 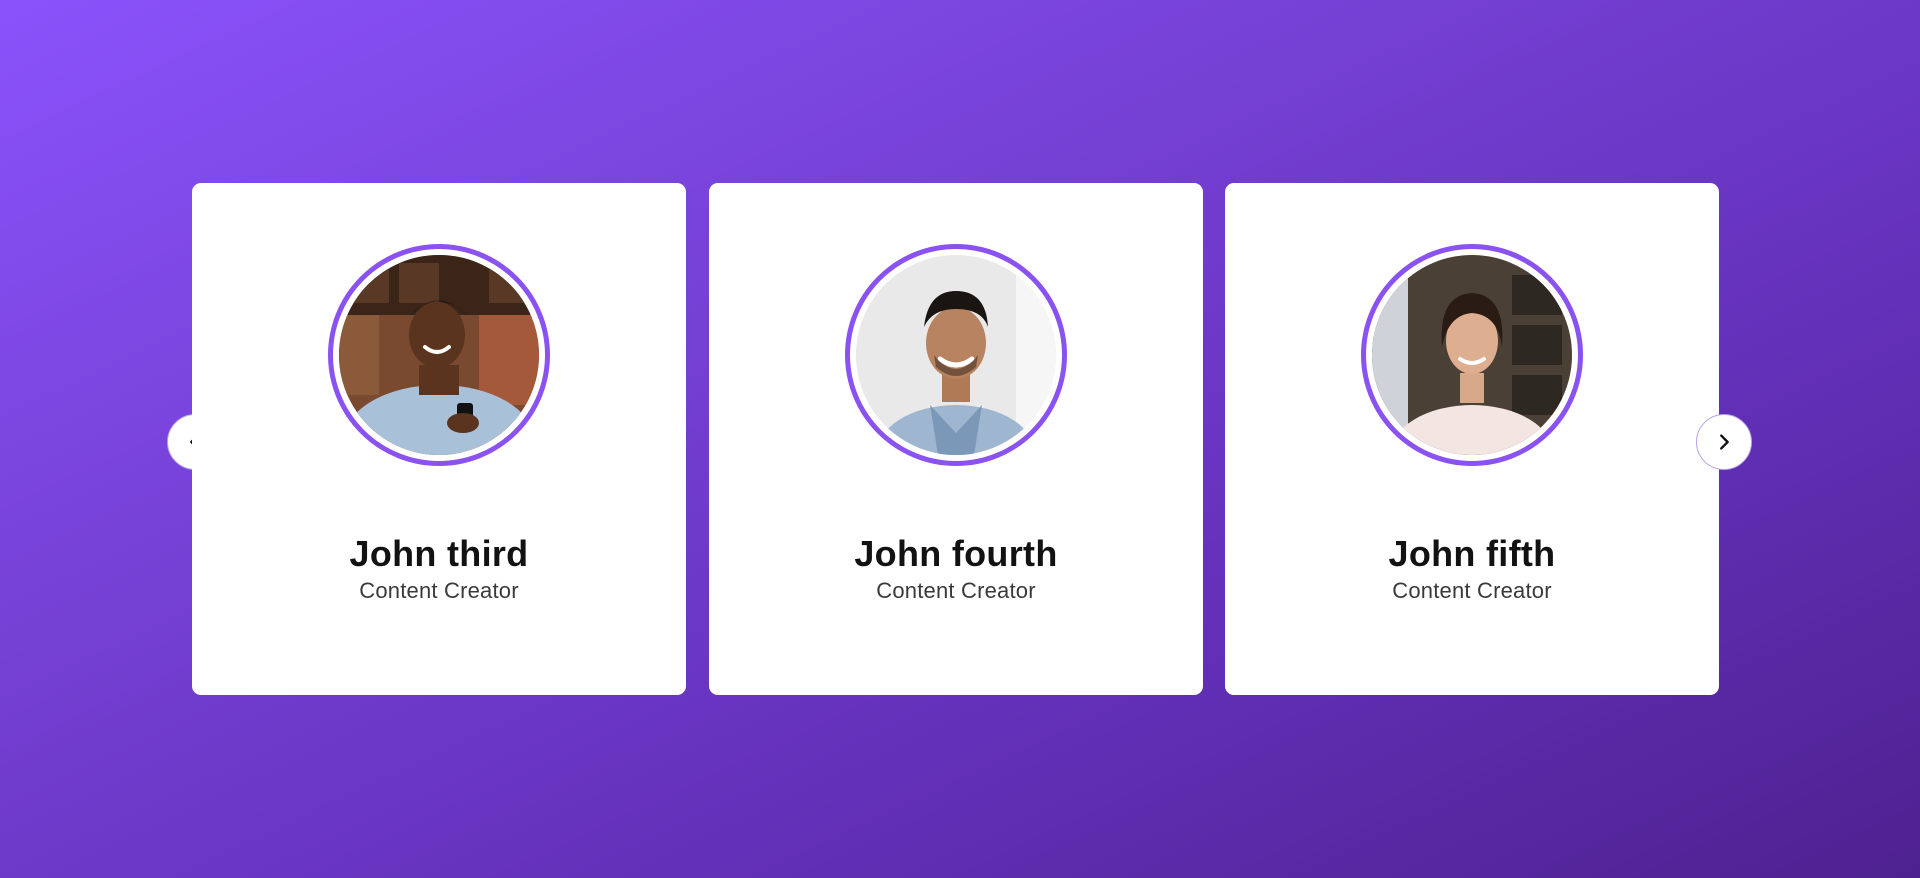 What do you see at coordinates (439, 553) in the screenshot?
I see `card-name: John third` at bounding box center [439, 553].